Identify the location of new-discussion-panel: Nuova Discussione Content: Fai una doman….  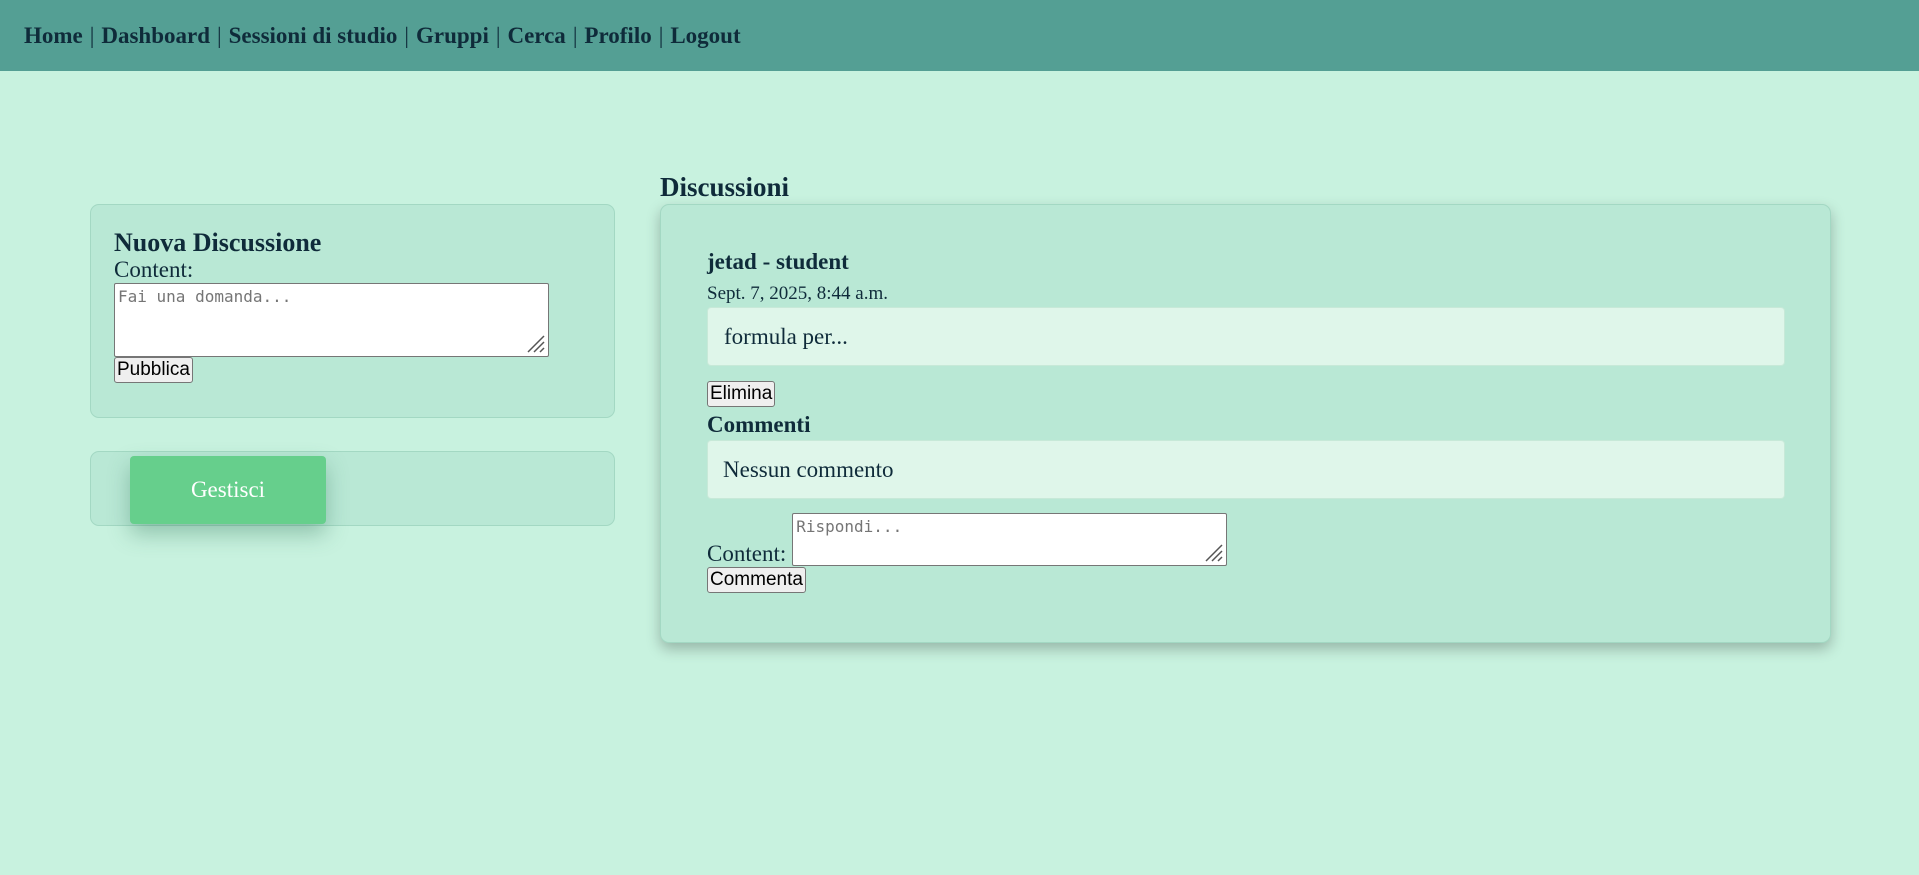
(352, 311).